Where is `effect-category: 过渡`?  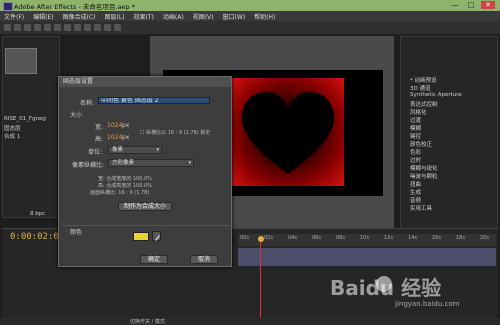 effect-category: 过渡 is located at coordinates (415, 120).